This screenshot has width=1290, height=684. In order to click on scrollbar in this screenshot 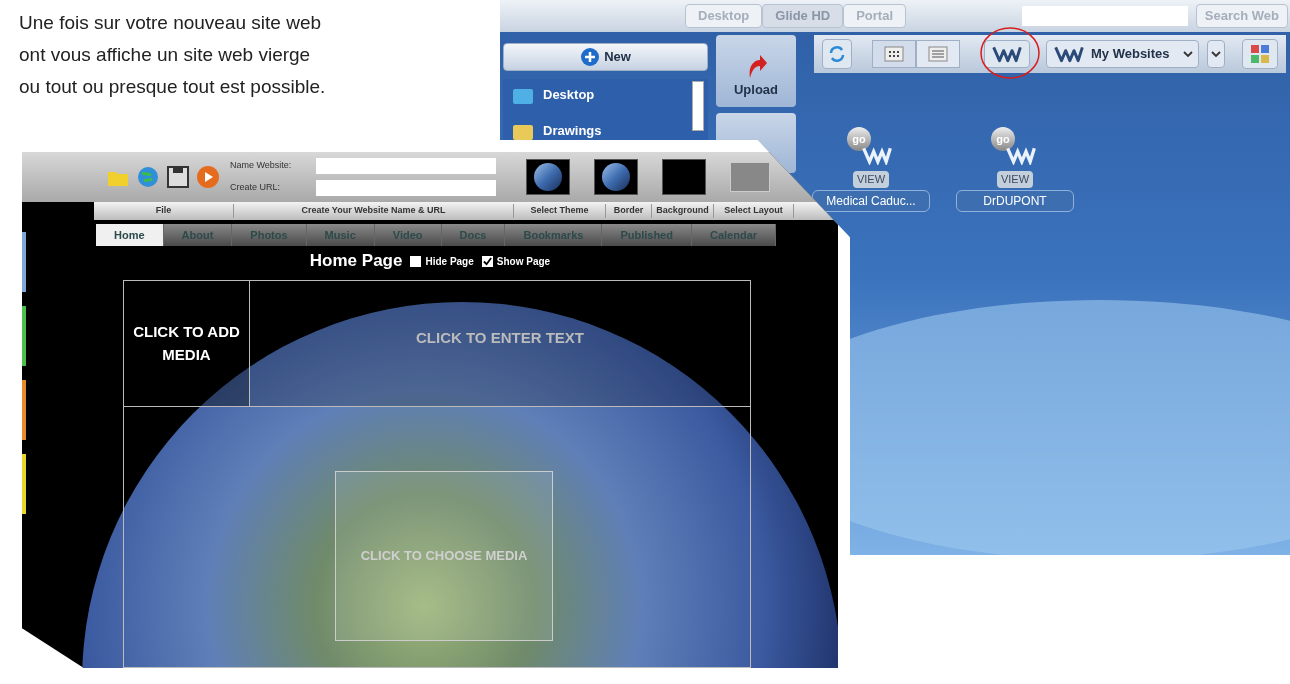, I will do `click(698, 106)`.